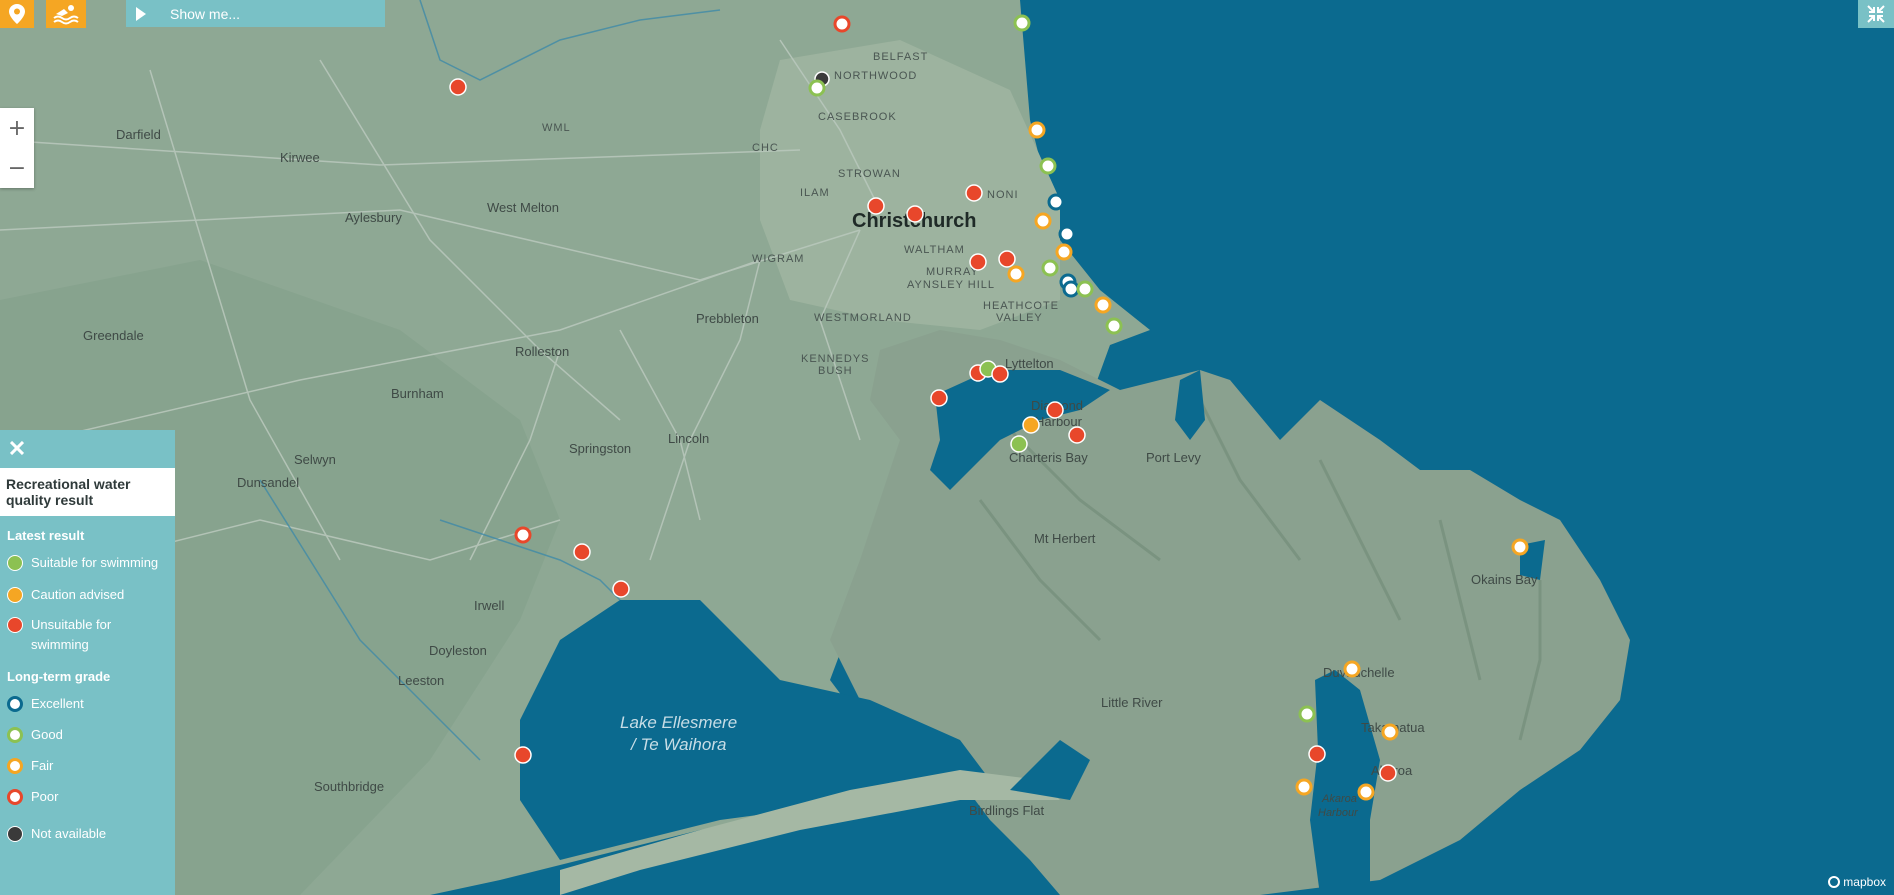 The height and width of the screenshot is (895, 1894). What do you see at coordinates (15, 595) in the screenshot?
I see `caution-dot-icon` at bounding box center [15, 595].